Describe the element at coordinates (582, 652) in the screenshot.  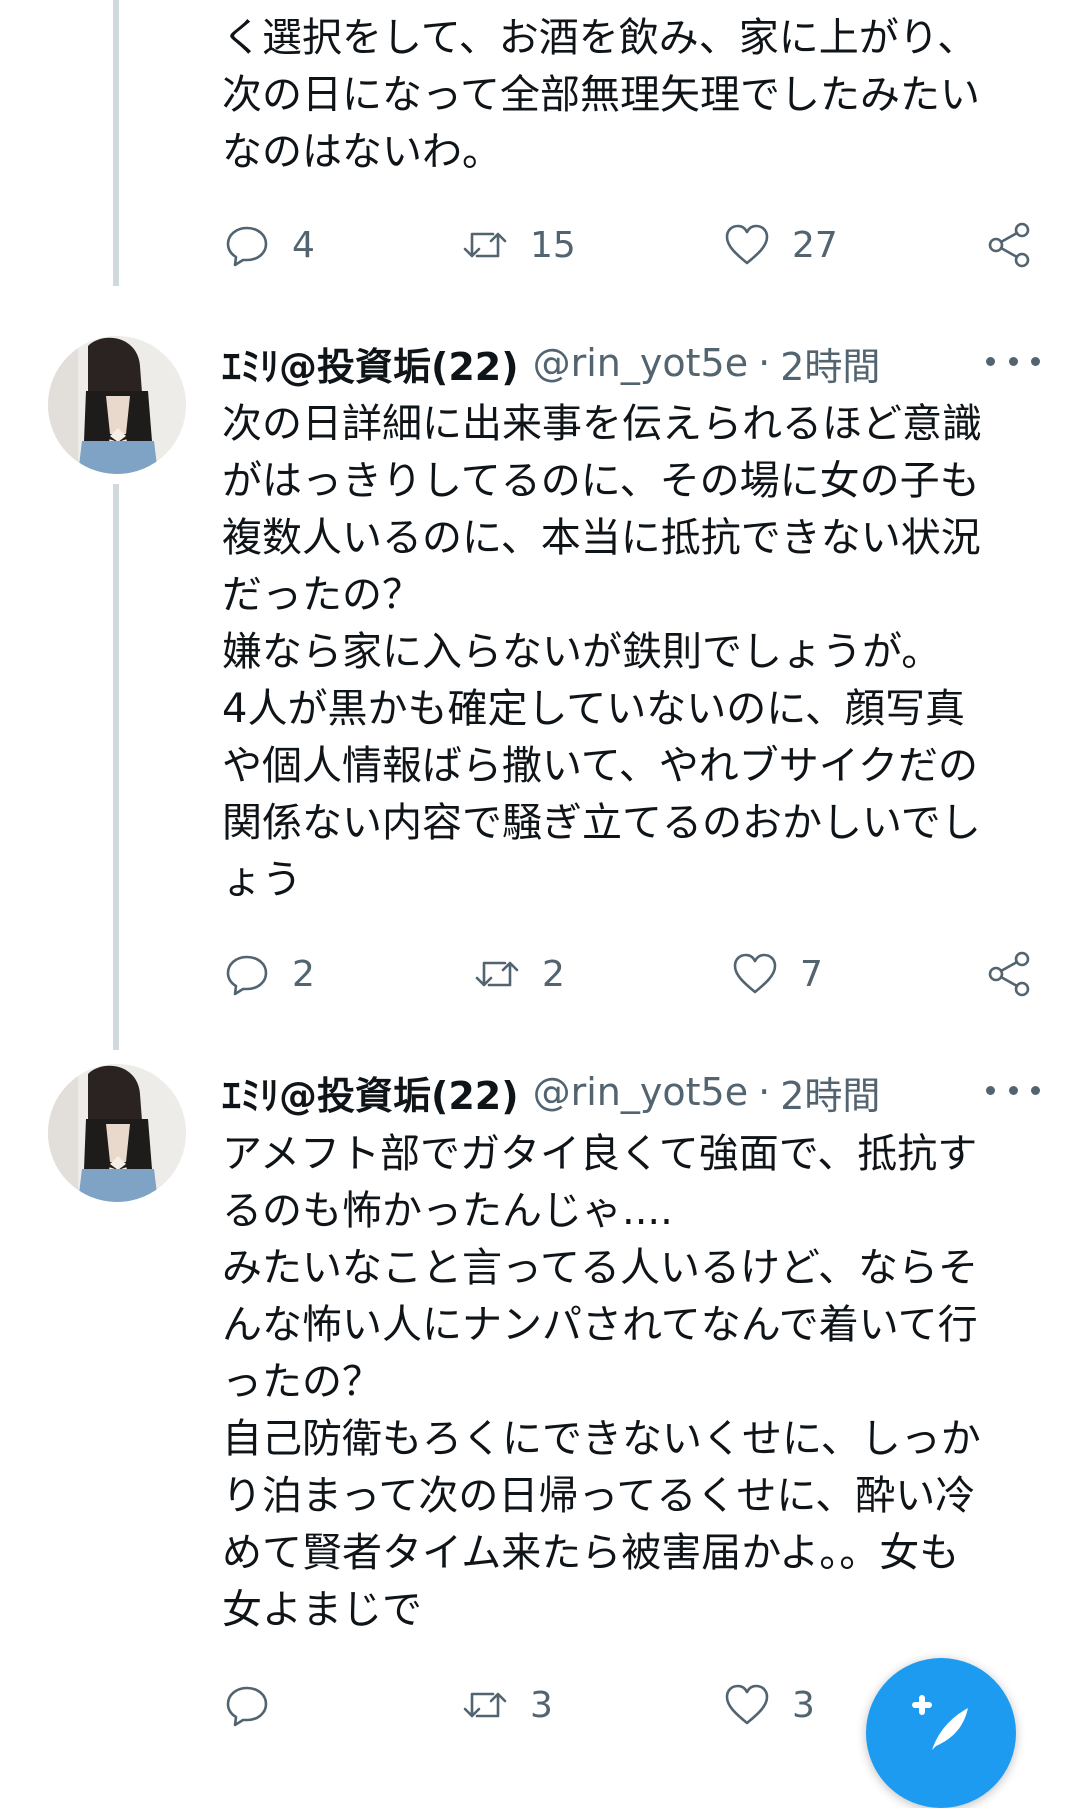
I see `tweet-text-line: 嫌なら家に入らないが鉄則でしょうが。` at that location.